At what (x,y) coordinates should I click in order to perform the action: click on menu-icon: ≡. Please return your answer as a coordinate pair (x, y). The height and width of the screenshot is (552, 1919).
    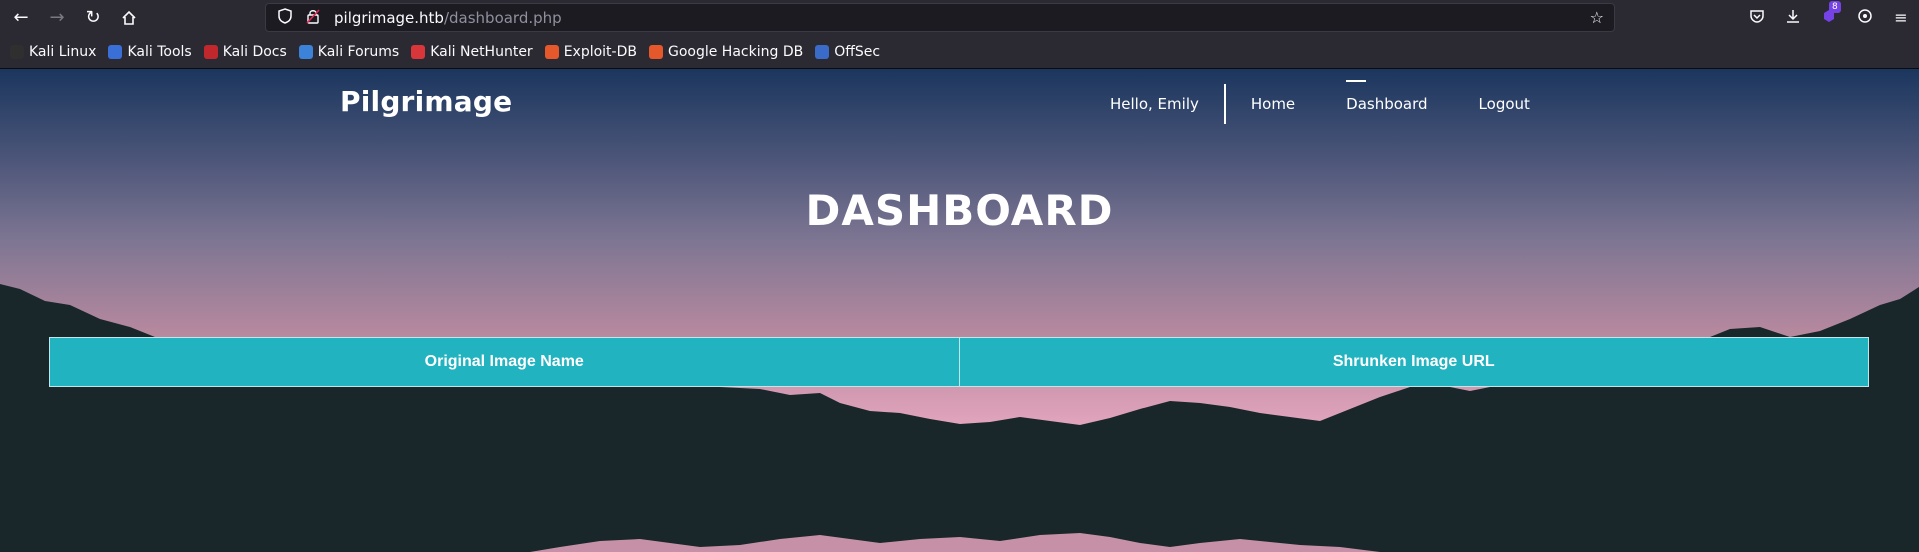
    Looking at the image, I should click on (1901, 17).